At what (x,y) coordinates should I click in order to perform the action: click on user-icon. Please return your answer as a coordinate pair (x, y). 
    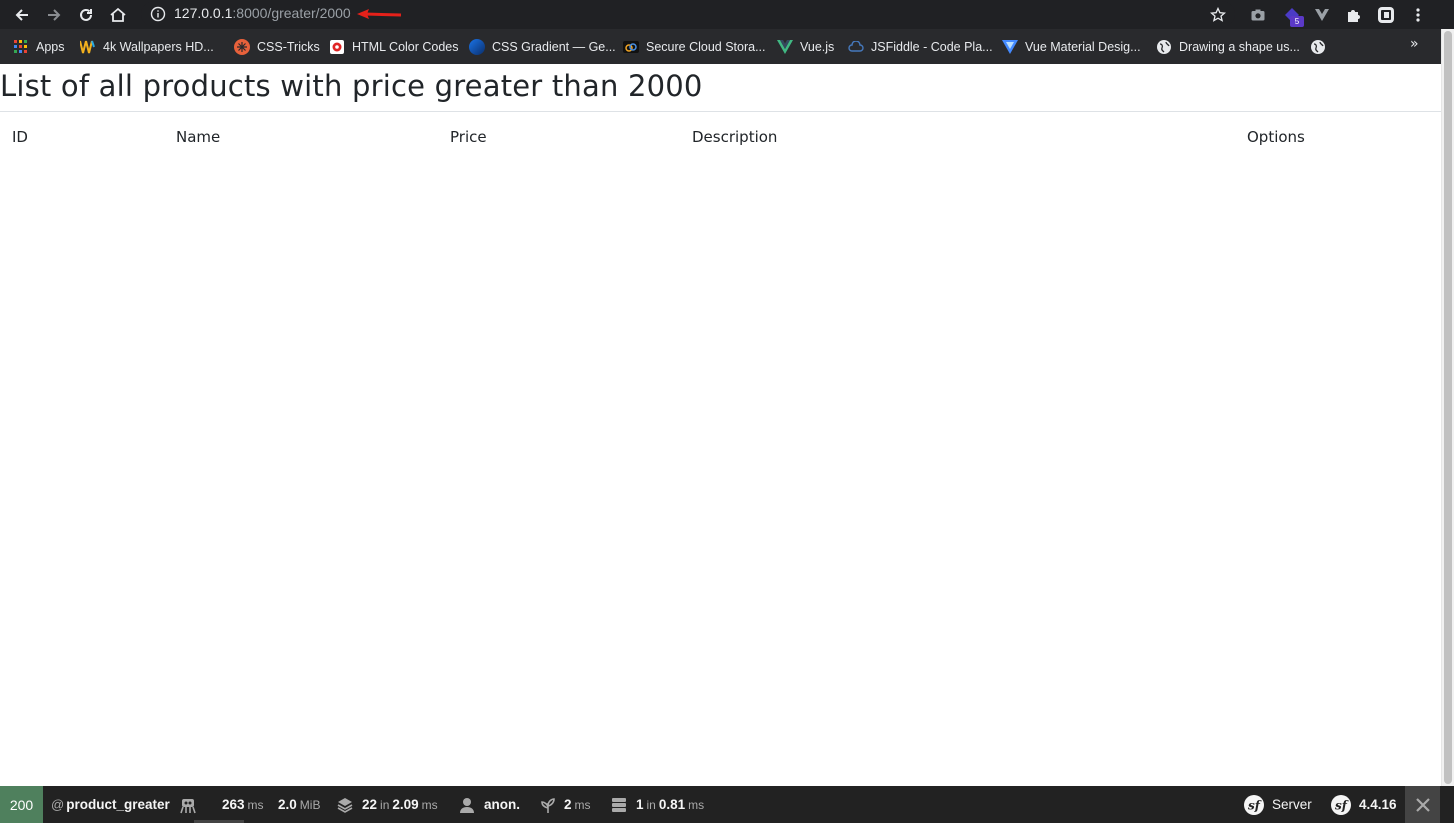
    Looking at the image, I should click on (467, 805).